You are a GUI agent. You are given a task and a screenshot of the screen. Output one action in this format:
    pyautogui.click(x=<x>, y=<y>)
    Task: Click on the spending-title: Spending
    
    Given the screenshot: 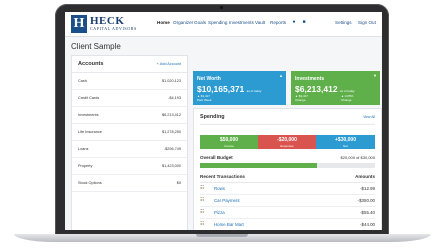 What is the action you would take?
    pyautogui.click(x=212, y=117)
    